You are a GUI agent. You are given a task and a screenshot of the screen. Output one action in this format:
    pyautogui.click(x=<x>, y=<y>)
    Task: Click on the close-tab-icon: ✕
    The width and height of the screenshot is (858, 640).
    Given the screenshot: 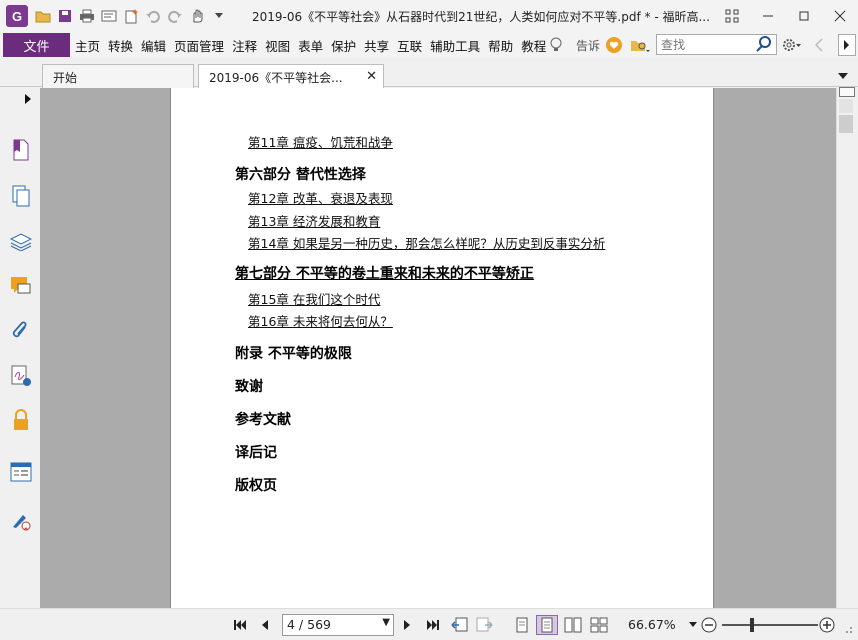 What is the action you would take?
    pyautogui.click(x=371, y=76)
    